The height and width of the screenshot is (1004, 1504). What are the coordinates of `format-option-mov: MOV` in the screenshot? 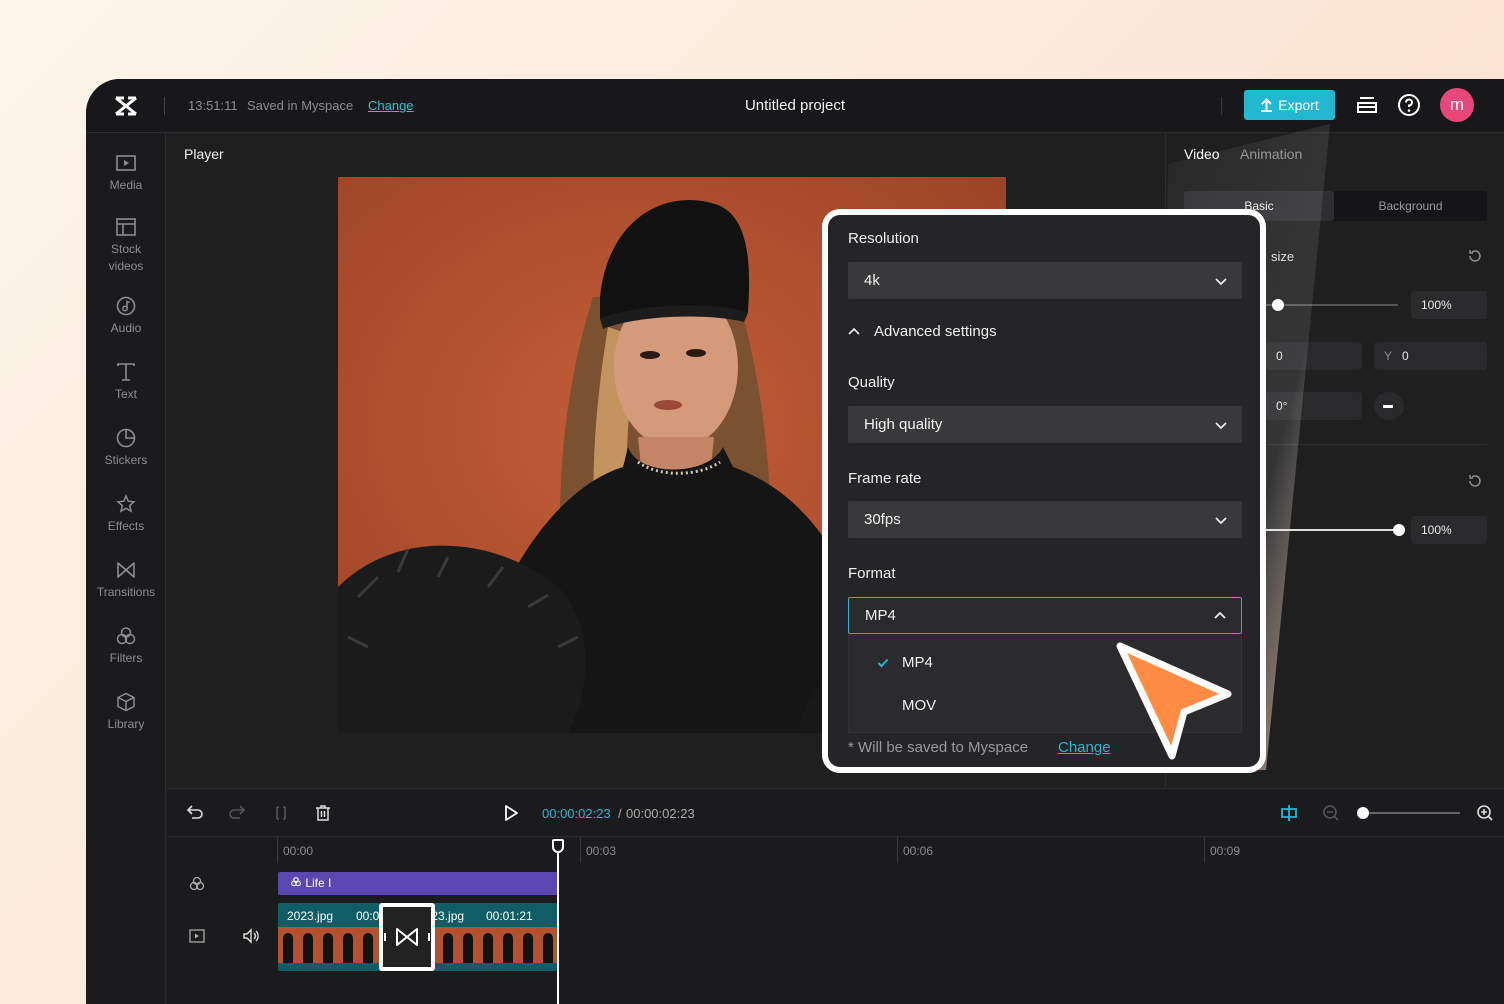 It's located at (1046, 706).